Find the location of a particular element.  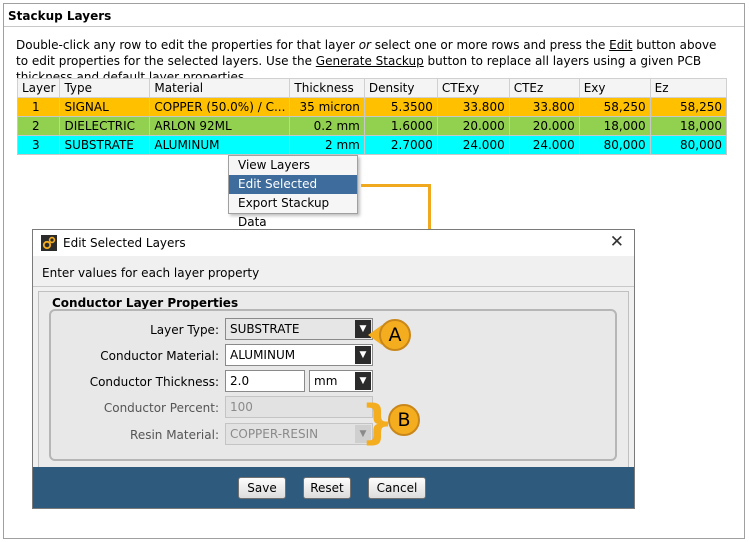

cell-ez: 58,250 is located at coordinates (688, 107).